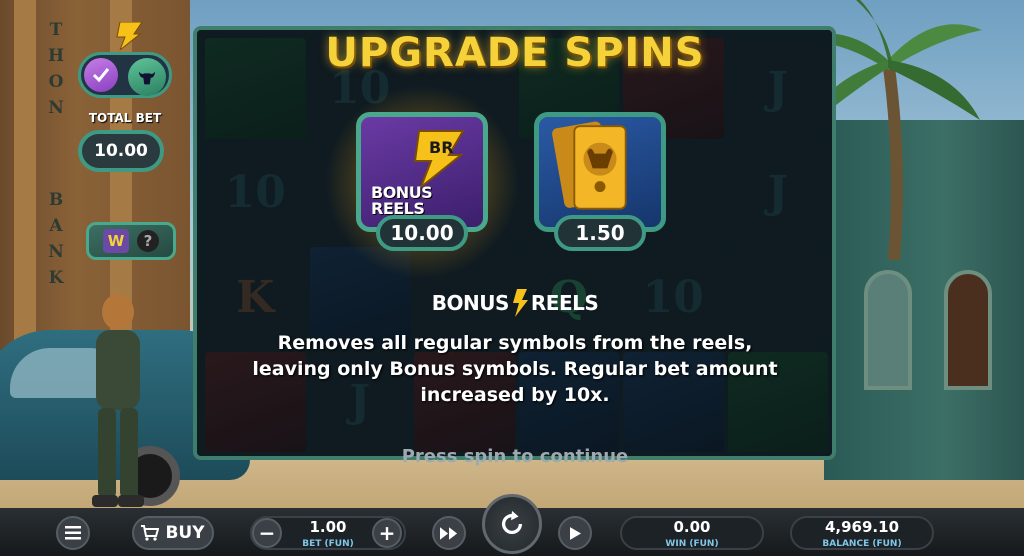 This screenshot has height=556, width=1024. I want to click on lightning-icon, so click(520, 303).